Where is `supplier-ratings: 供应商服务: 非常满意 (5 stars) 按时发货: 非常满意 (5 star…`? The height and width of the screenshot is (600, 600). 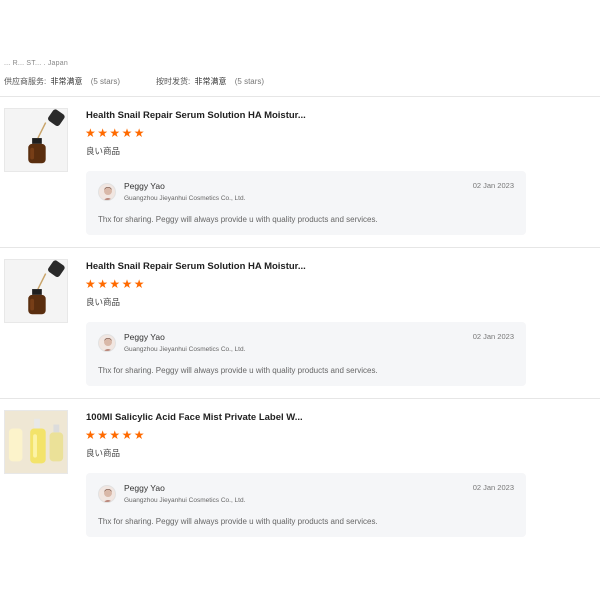 supplier-ratings: 供应商服务: 非常满意 (5 stars) 按时发货: 非常满意 (5 star… is located at coordinates (152, 81).